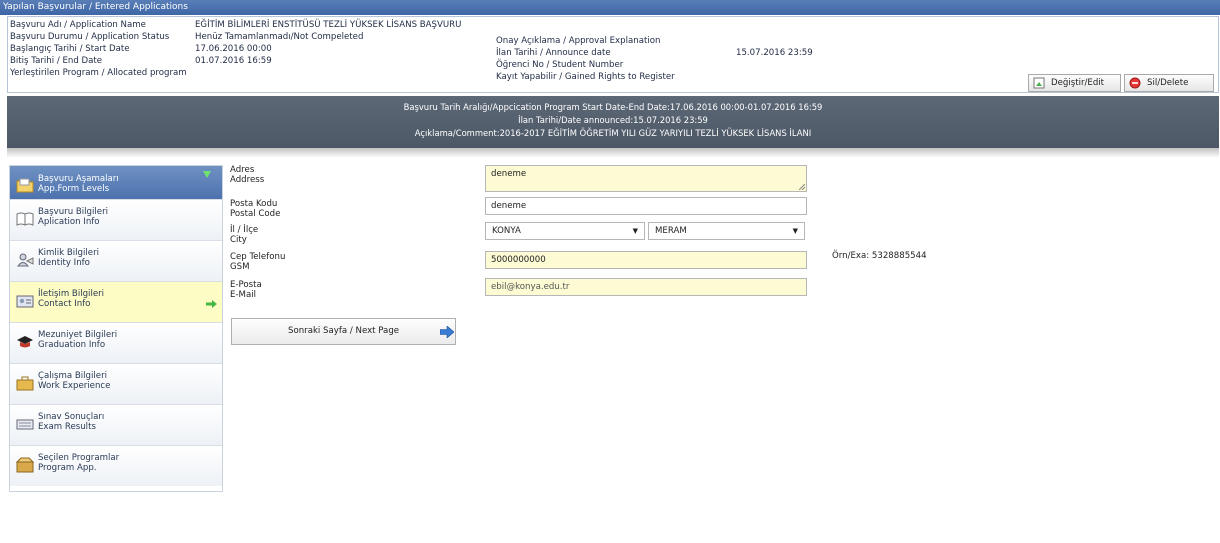  Describe the element at coordinates (68, 253) in the screenshot. I see `sidebar-item-line1: Kimlik Bilgileri` at that location.